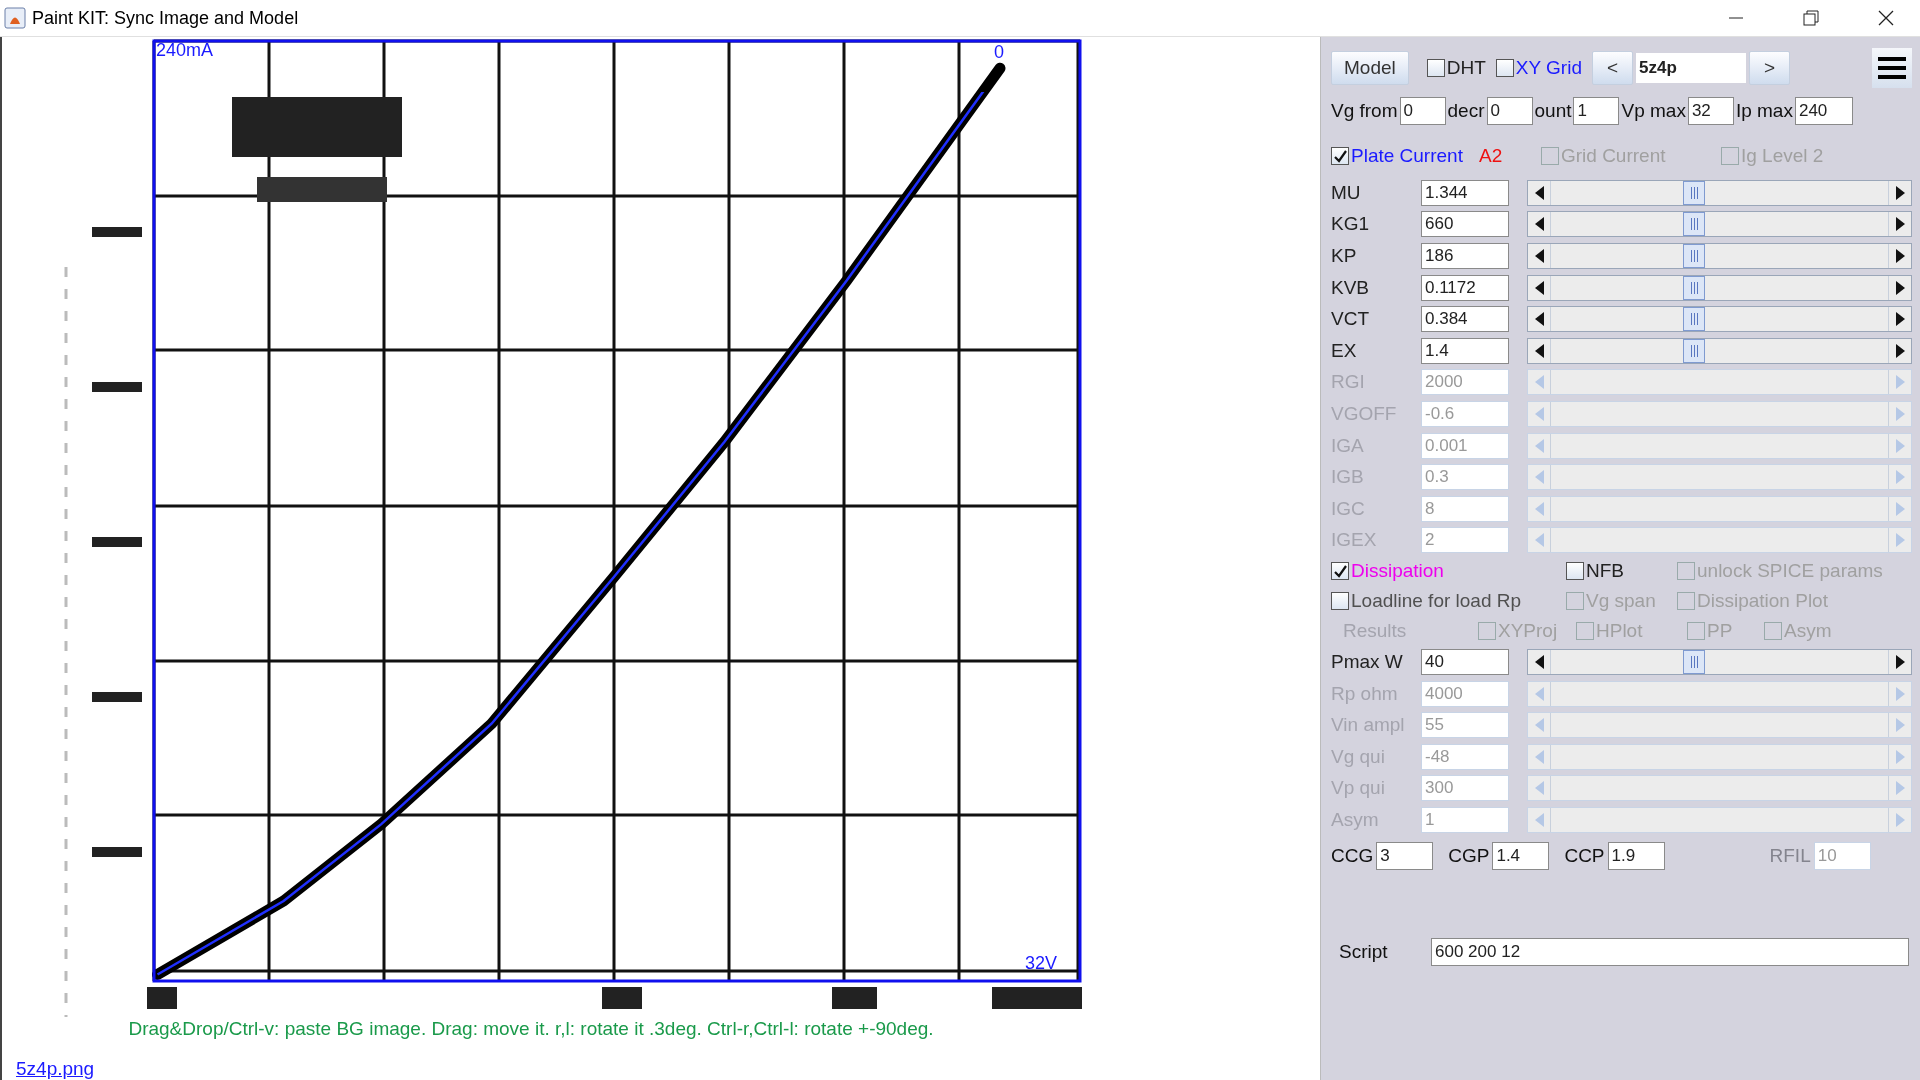  I want to click on tag-label: A2, so click(1491, 156).